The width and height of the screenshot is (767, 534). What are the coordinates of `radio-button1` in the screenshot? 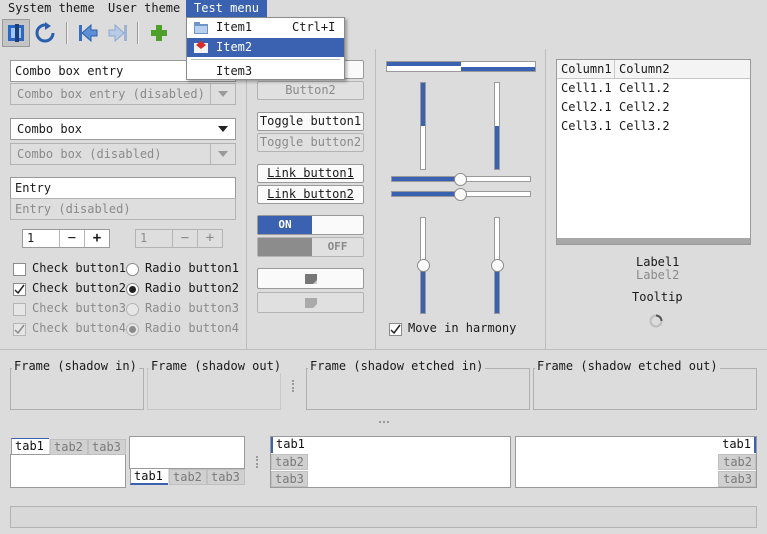 It's located at (132, 269).